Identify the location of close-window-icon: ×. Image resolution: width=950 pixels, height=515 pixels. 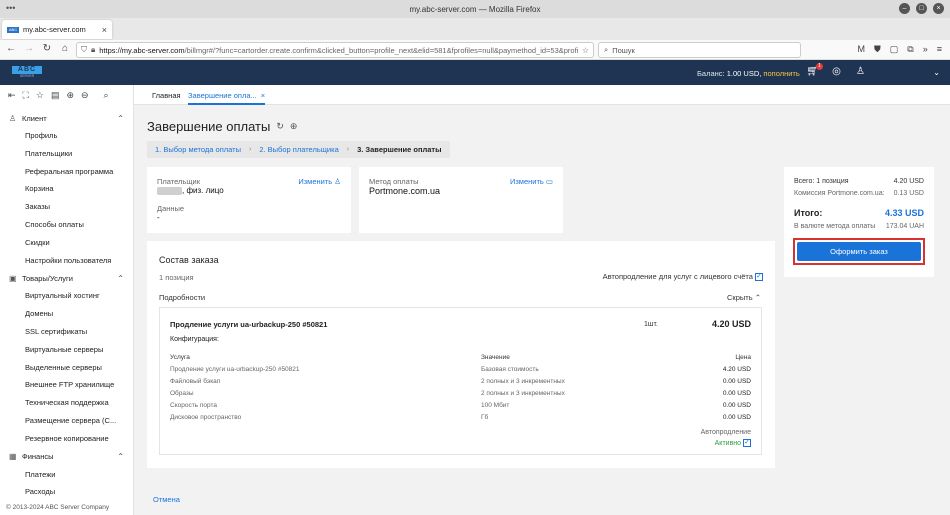
(938, 8).